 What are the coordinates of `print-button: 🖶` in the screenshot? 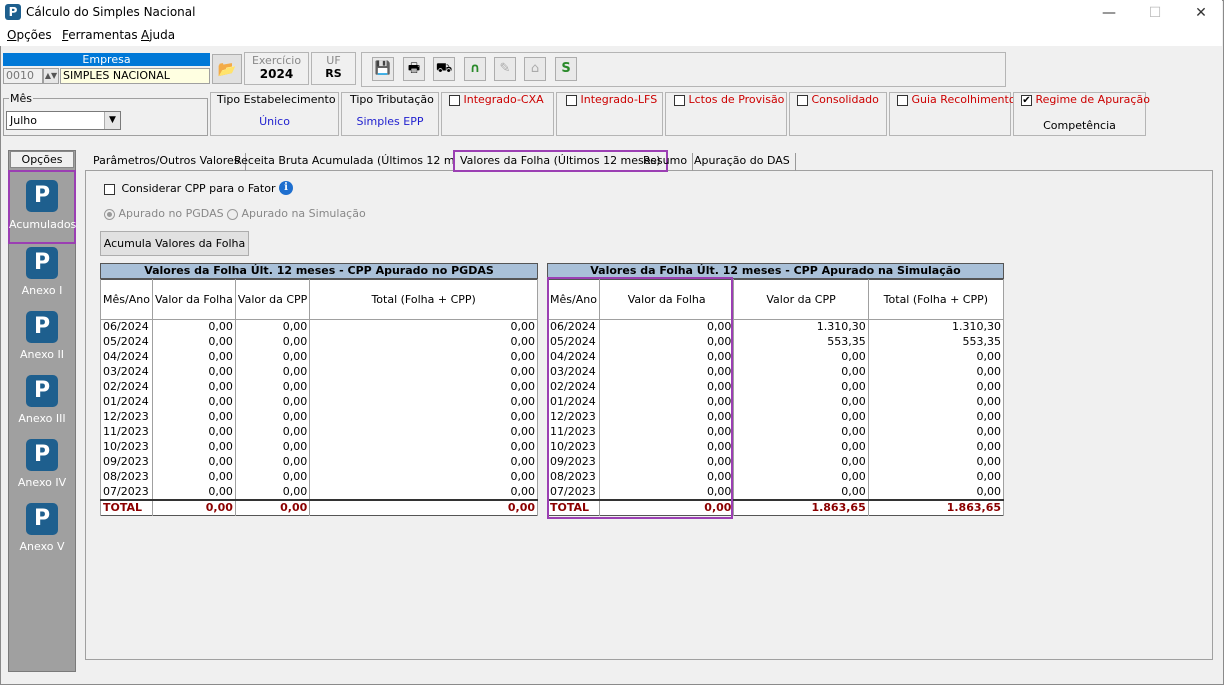 It's located at (414, 69).